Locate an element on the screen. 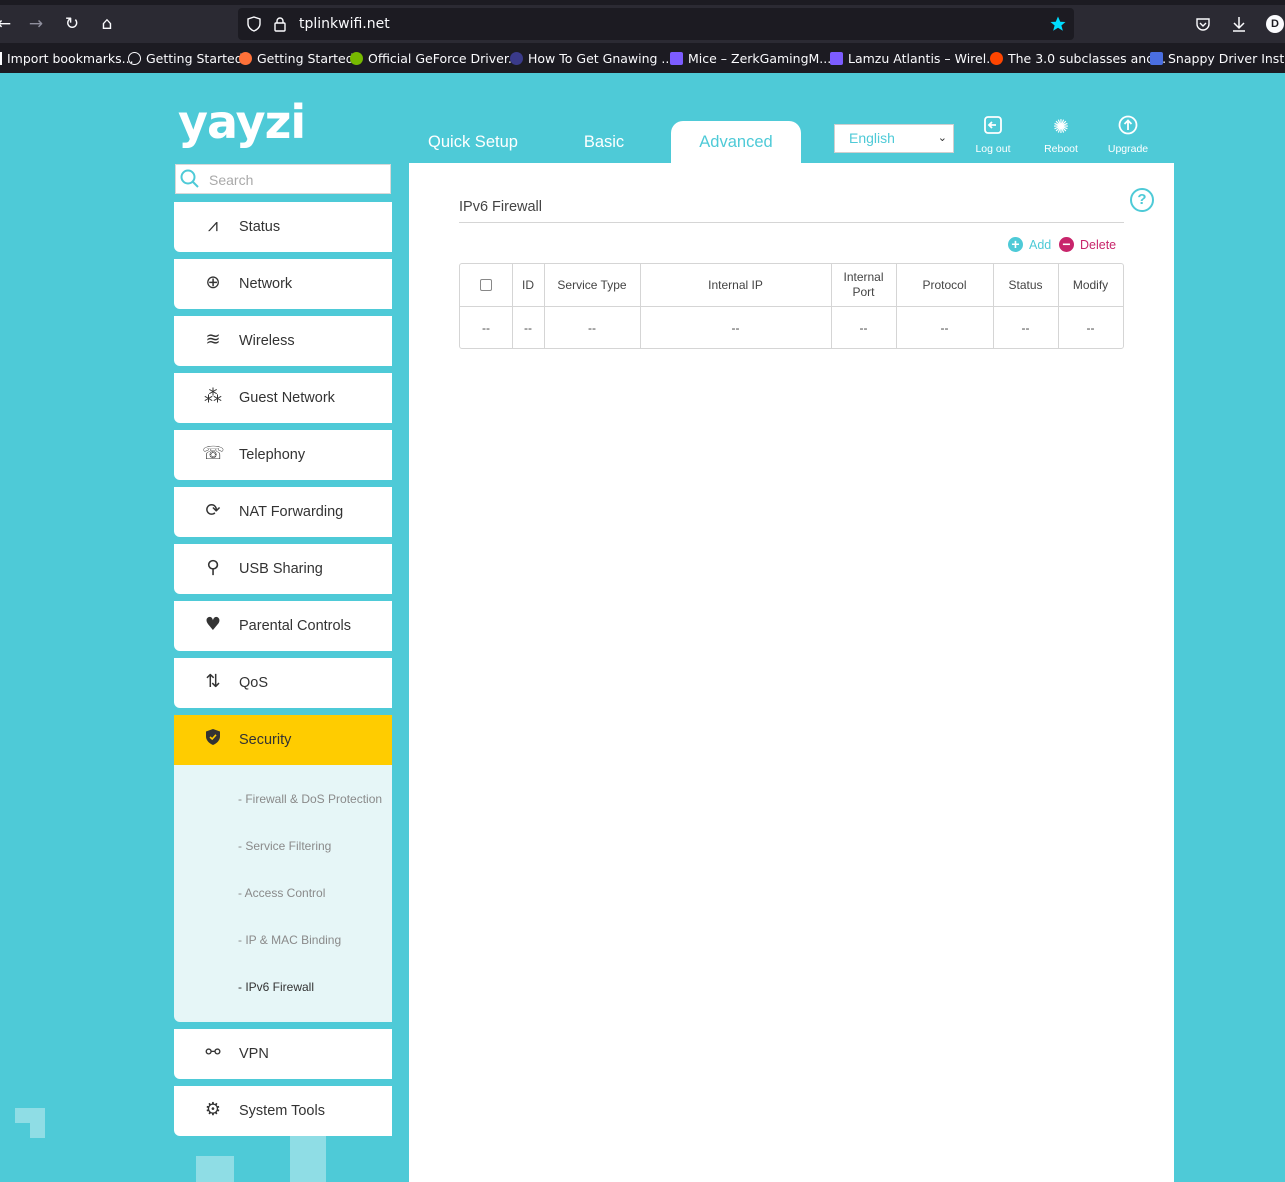 Image resolution: width=1285 pixels, height=1182 pixels. sidebar-item-telephony: ☏ Telephony is located at coordinates (283, 455).